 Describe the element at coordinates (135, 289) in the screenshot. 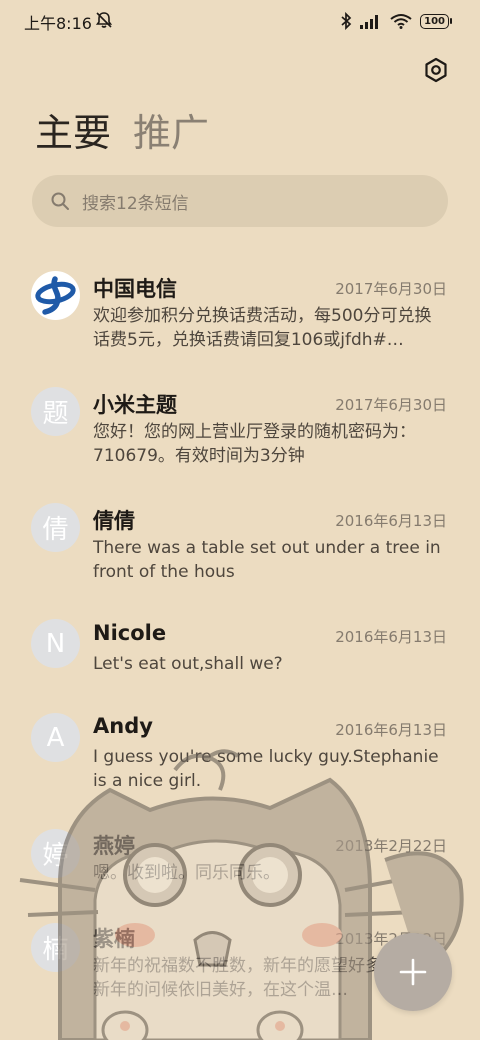

I see `conversation-name: 中国电信` at that location.